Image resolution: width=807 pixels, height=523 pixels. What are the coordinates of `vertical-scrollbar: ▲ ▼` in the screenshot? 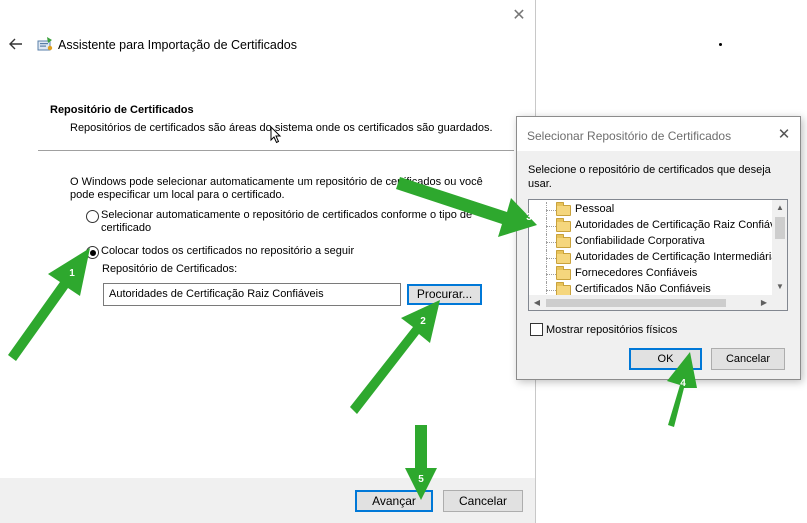 It's located at (779, 247).